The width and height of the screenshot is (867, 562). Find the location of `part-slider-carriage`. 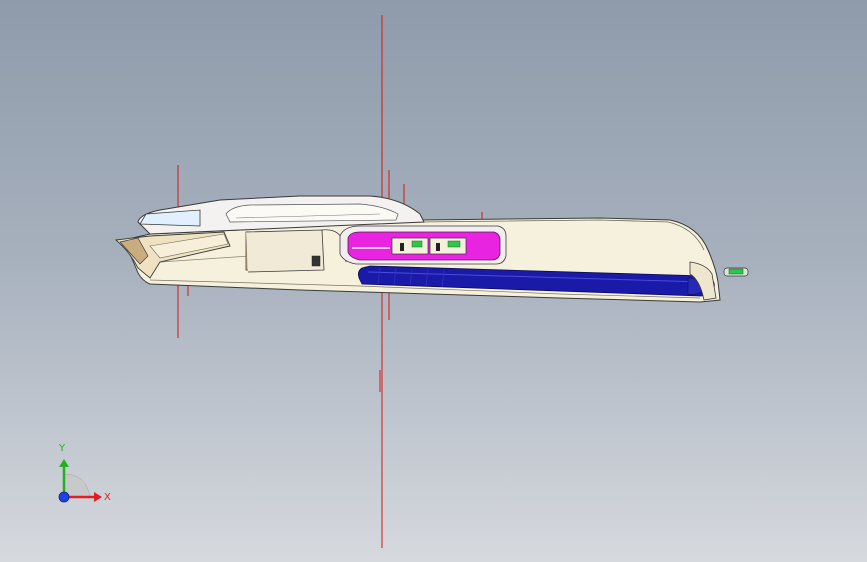

part-slider-carriage is located at coordinates (423, 245).